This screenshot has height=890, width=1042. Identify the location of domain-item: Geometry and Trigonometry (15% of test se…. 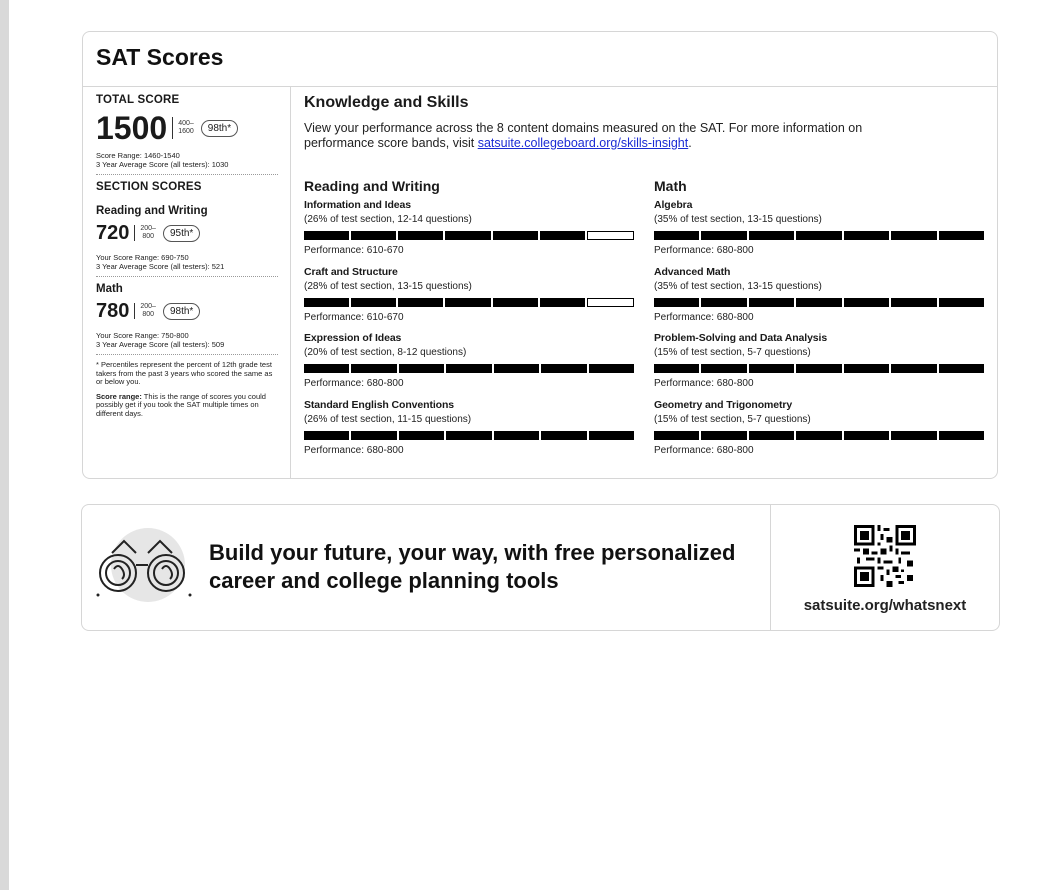
(819, 432).